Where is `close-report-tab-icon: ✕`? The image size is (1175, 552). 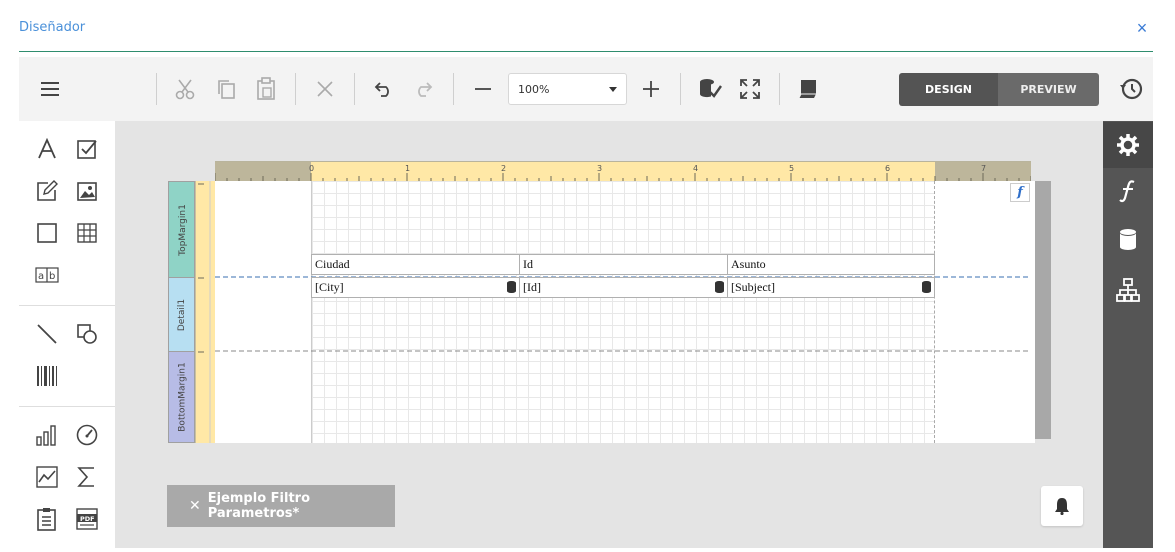 close-report-tab-icon: ✕ is located at coordinates (195, 506).